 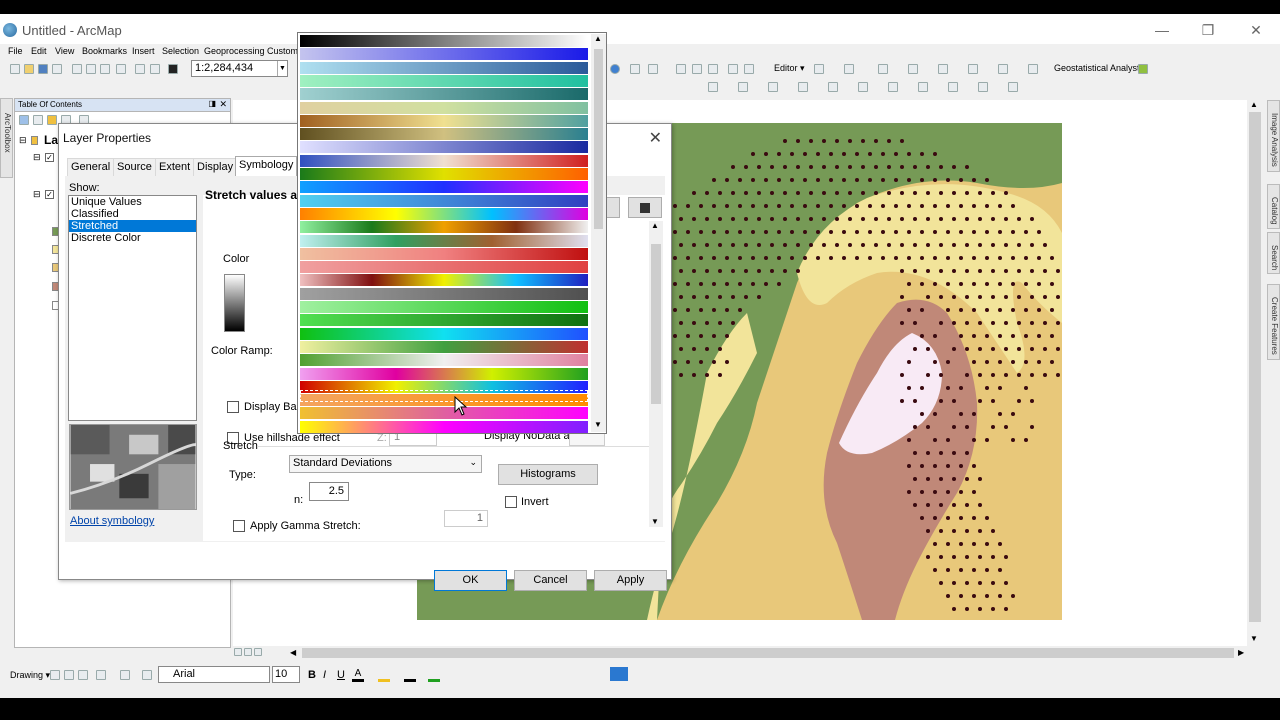 What do you see at coordinates (773, 87) in the screenshot?
I see `align-right-icon` at bounding box center [773, 87].